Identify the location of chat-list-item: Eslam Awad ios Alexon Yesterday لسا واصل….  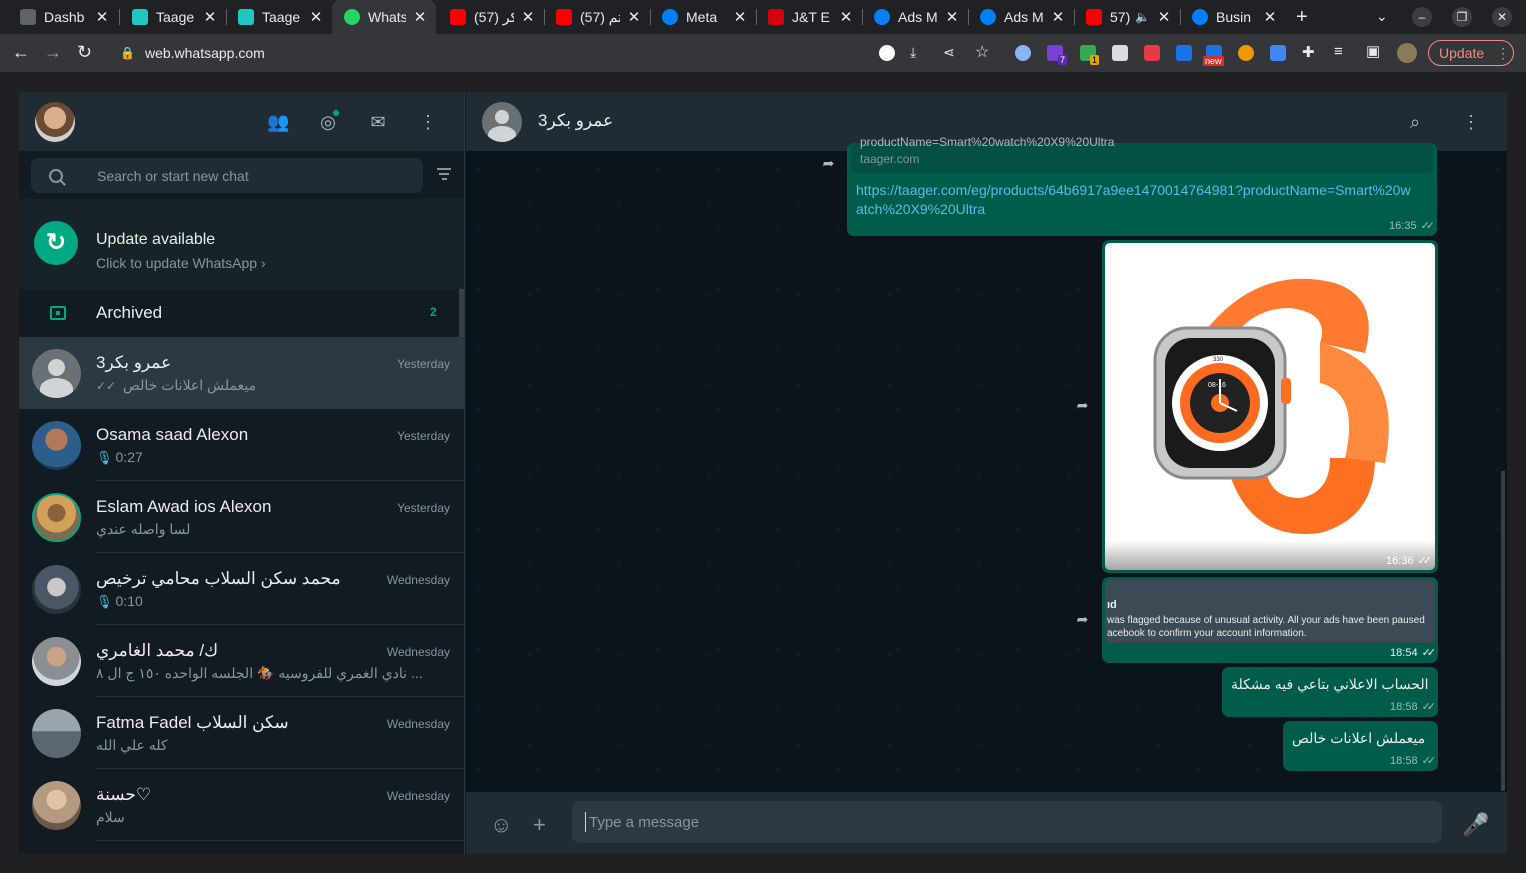
(241, 517).